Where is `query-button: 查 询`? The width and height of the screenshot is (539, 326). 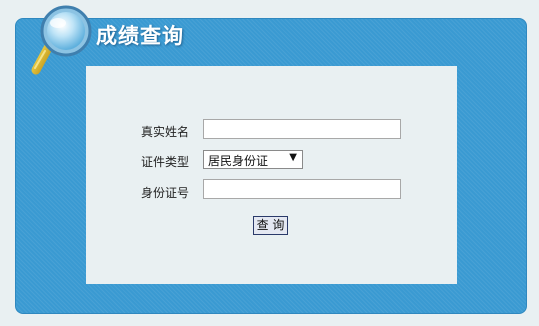 query-button: 查 询 is located at coordinates (270, 225).